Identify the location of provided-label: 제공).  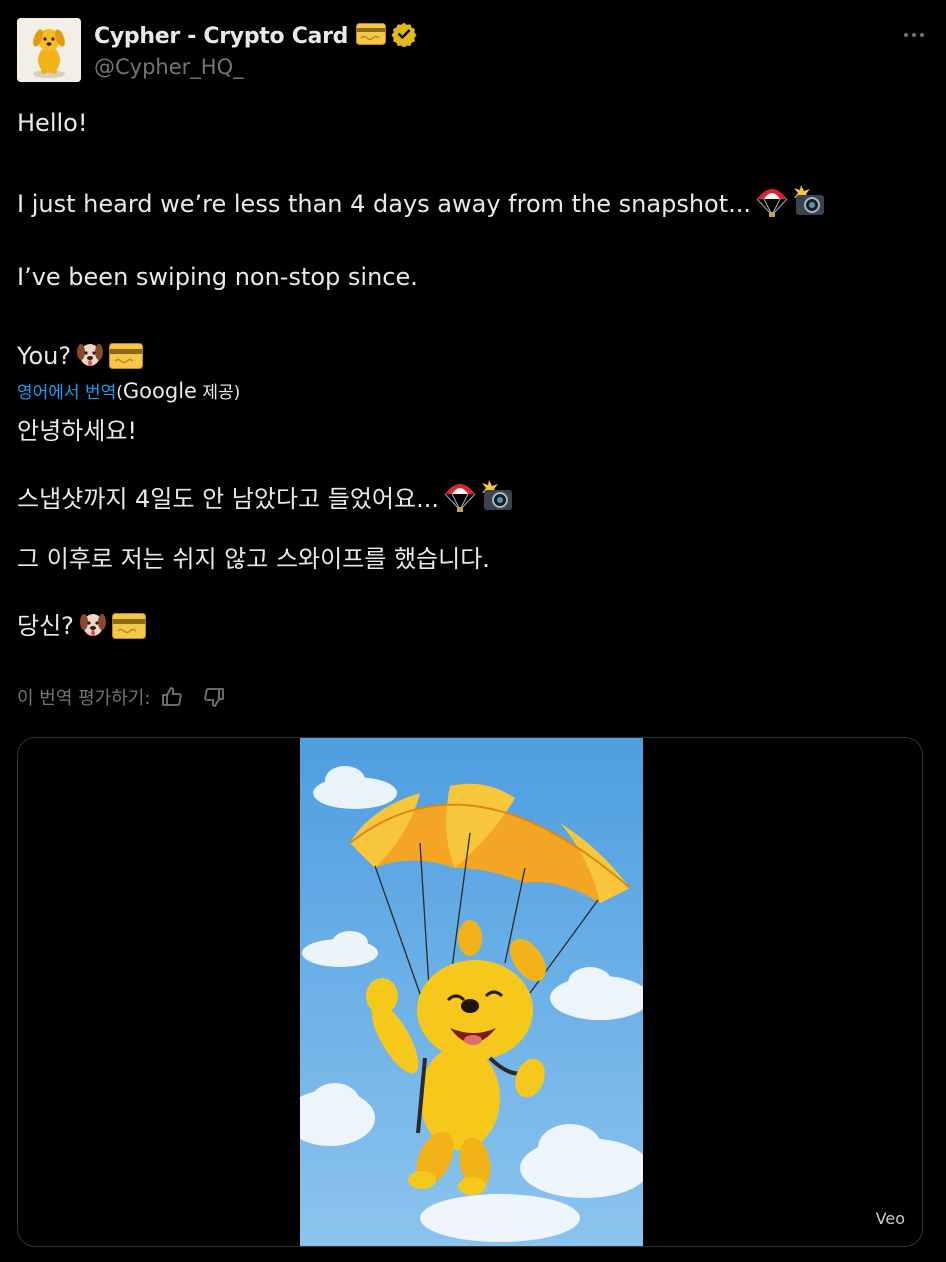
(218, 393).